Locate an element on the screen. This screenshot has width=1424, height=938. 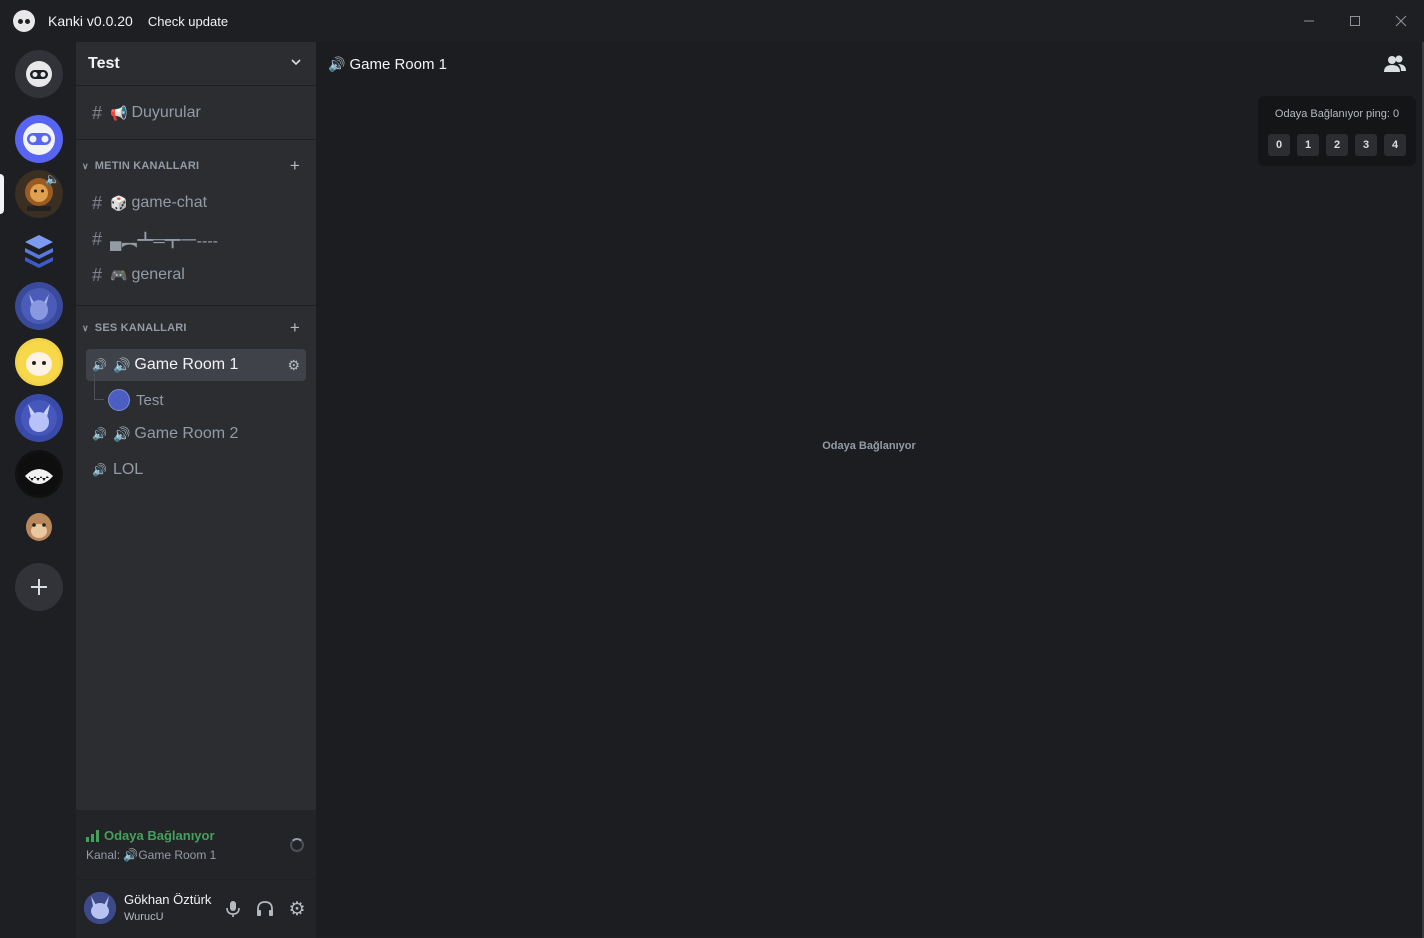
chevron-down-icon is located at coordinates (296, 63).